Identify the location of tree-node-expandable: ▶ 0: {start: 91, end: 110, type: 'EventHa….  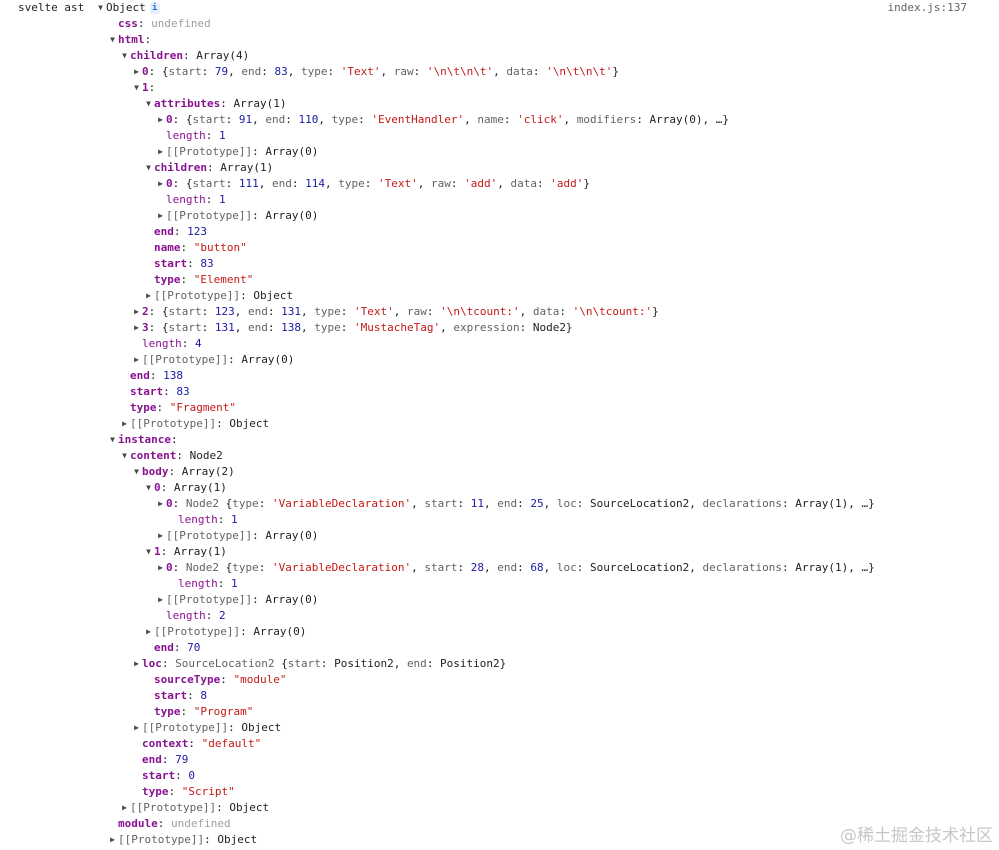
(442, 120).